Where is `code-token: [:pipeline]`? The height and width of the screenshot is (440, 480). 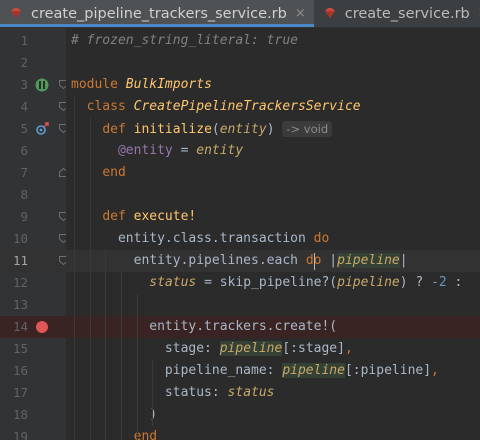 code-token: [:pipeline] is located at coordinates (388, 370).